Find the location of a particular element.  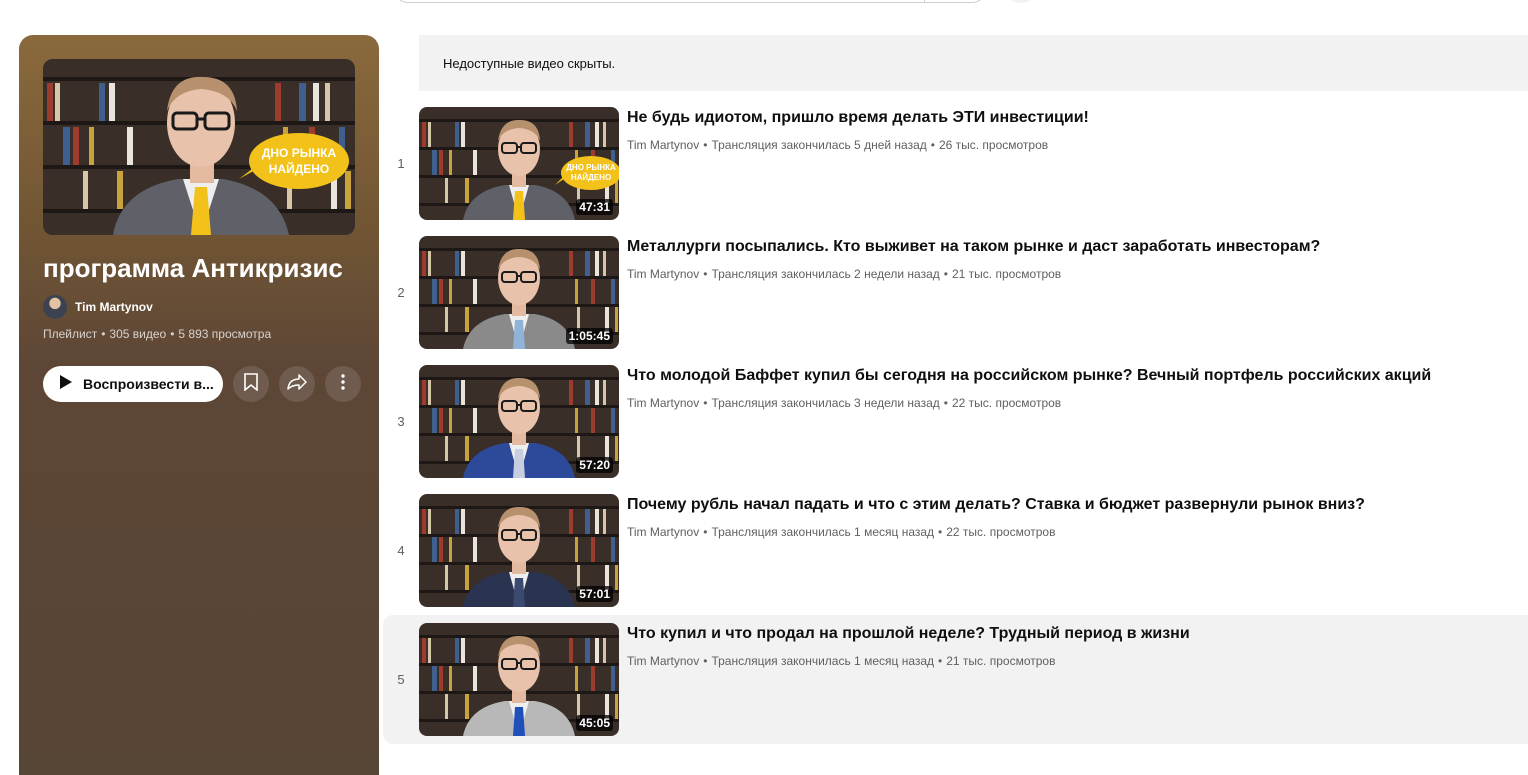

video-status: Трансляция закончилась 2 недели назад is located at coordinates (825, 274).